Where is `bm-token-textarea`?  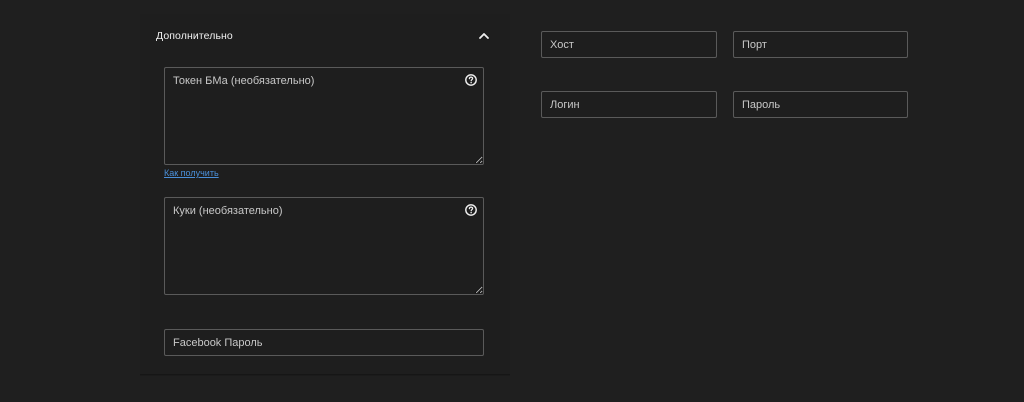 bm-token-textarea is located at coordinates (324, 116).